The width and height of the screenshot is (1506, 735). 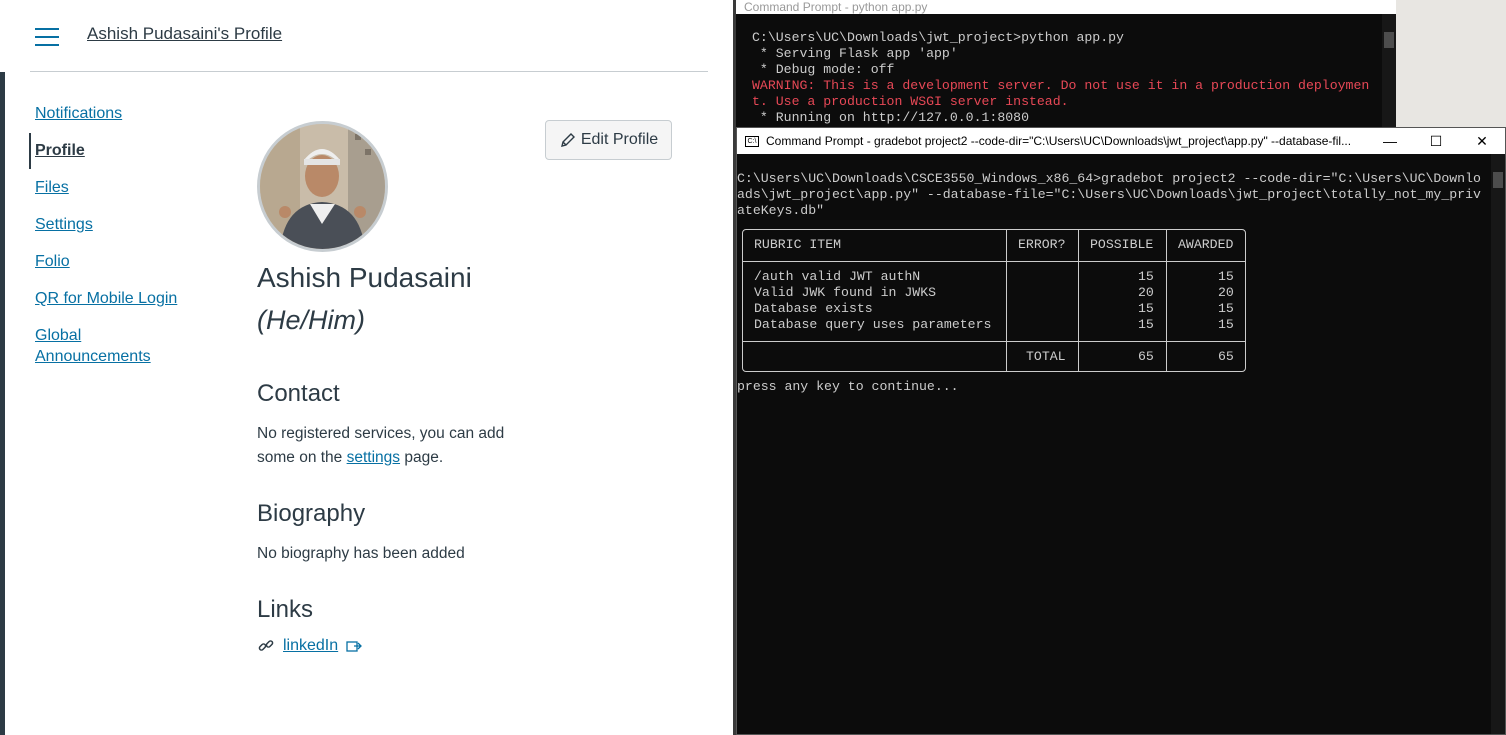 What do you see at coordinates (106, 261) in the screenshot?
I see `nav-folio: Folio` at bounding box center [106, 261].